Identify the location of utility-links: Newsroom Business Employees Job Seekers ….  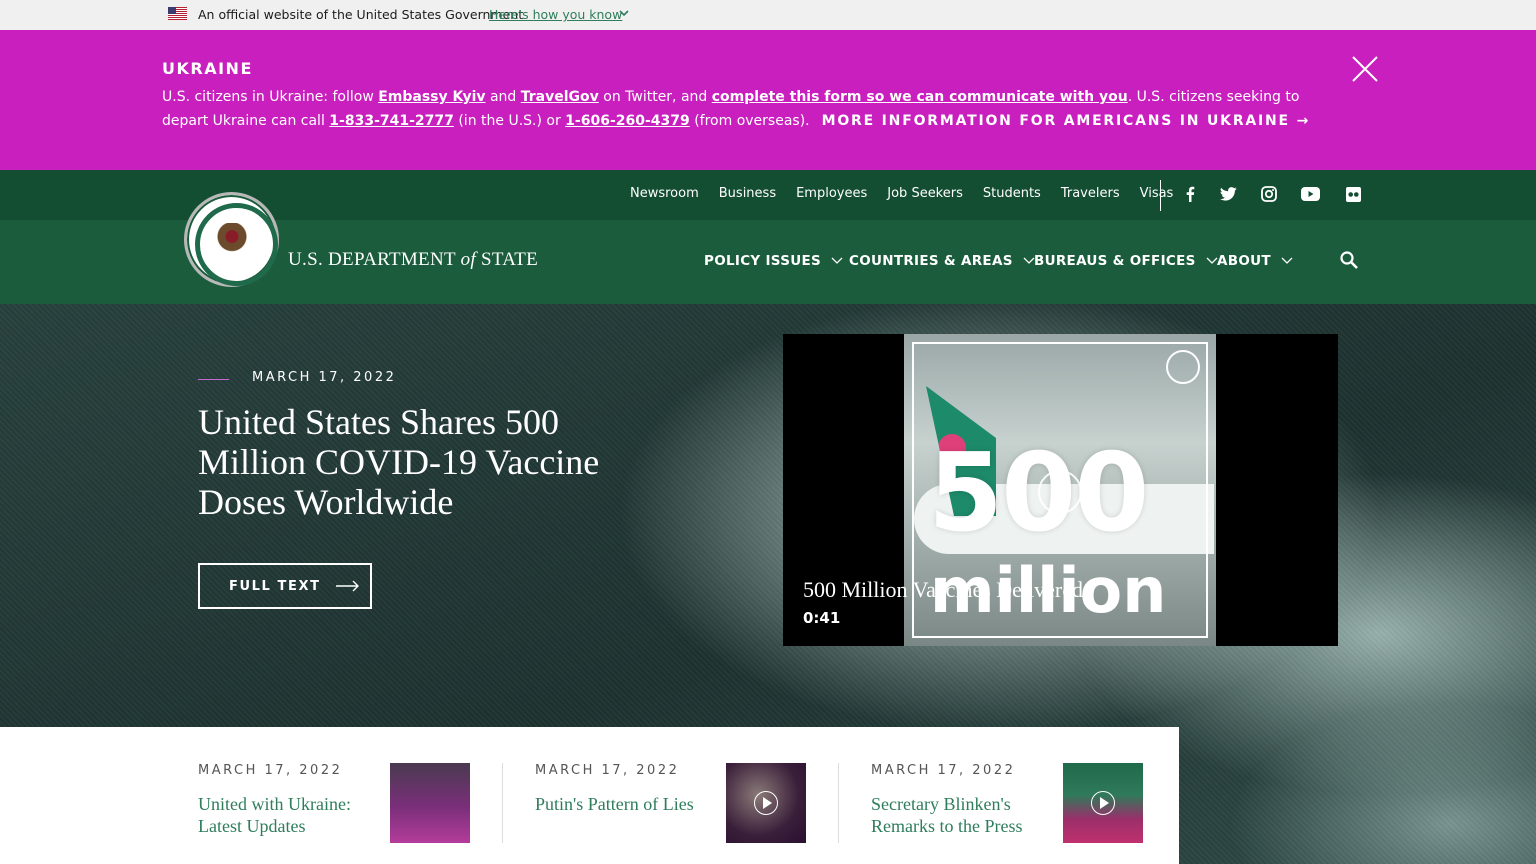
(911, 193).